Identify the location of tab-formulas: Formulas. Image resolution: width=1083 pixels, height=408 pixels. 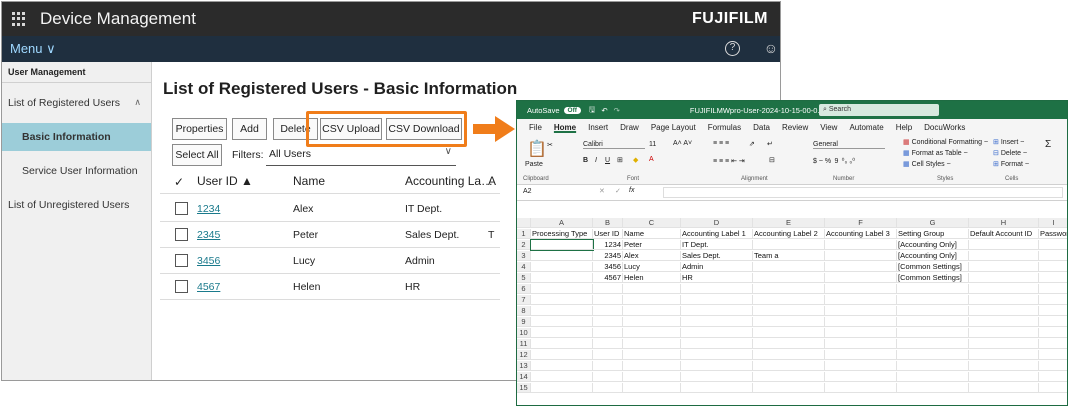
(724, 127).